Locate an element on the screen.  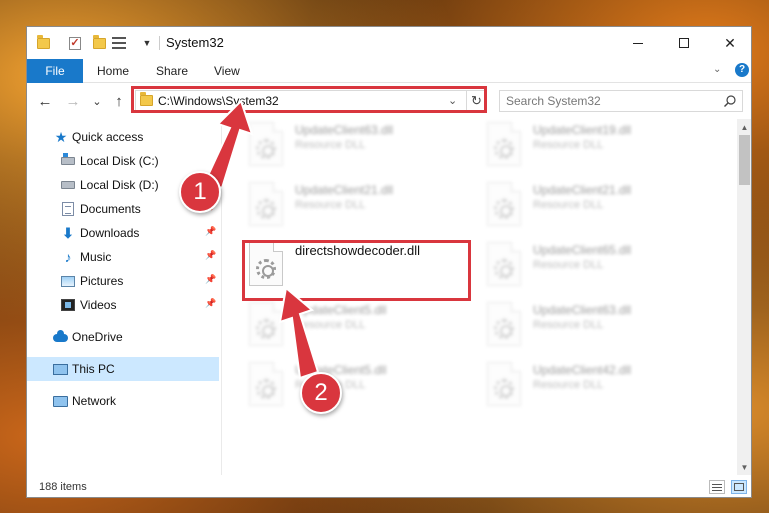
sidebar-item-label: Downloads is located at coordinates (110, 233).